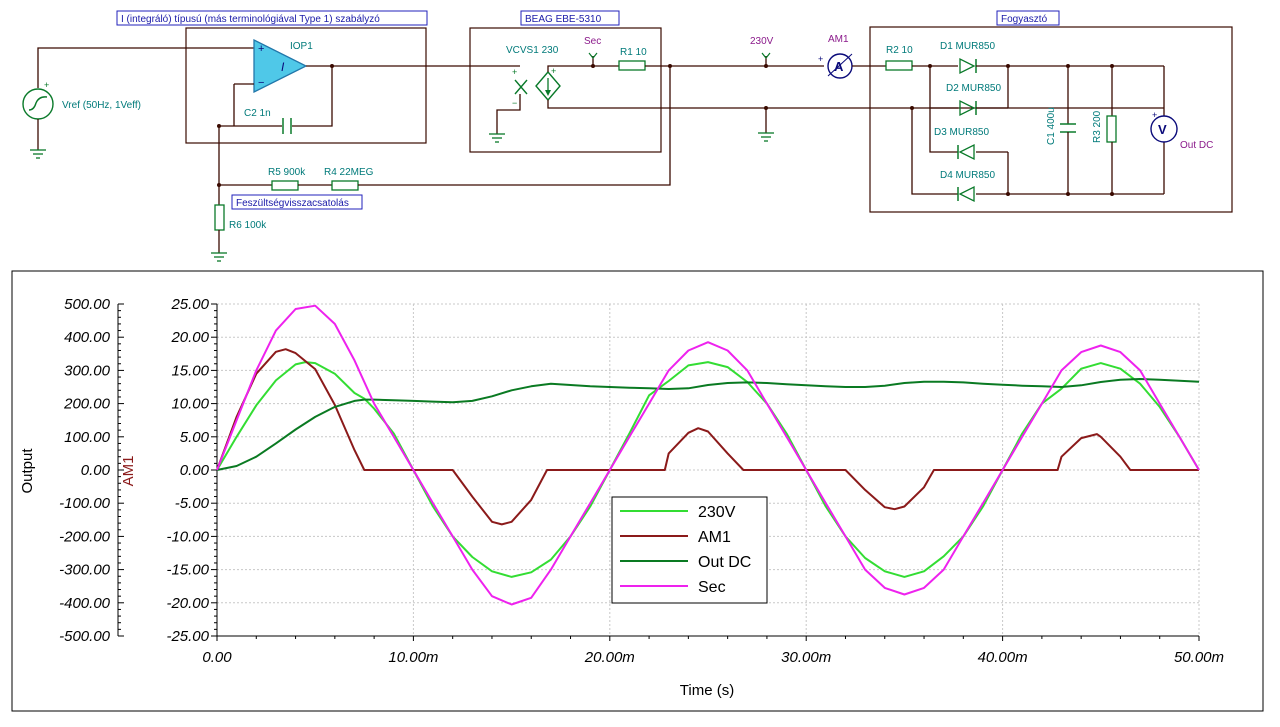  I want to click on x-tick-label: 40.00m, so click(1003, 657).